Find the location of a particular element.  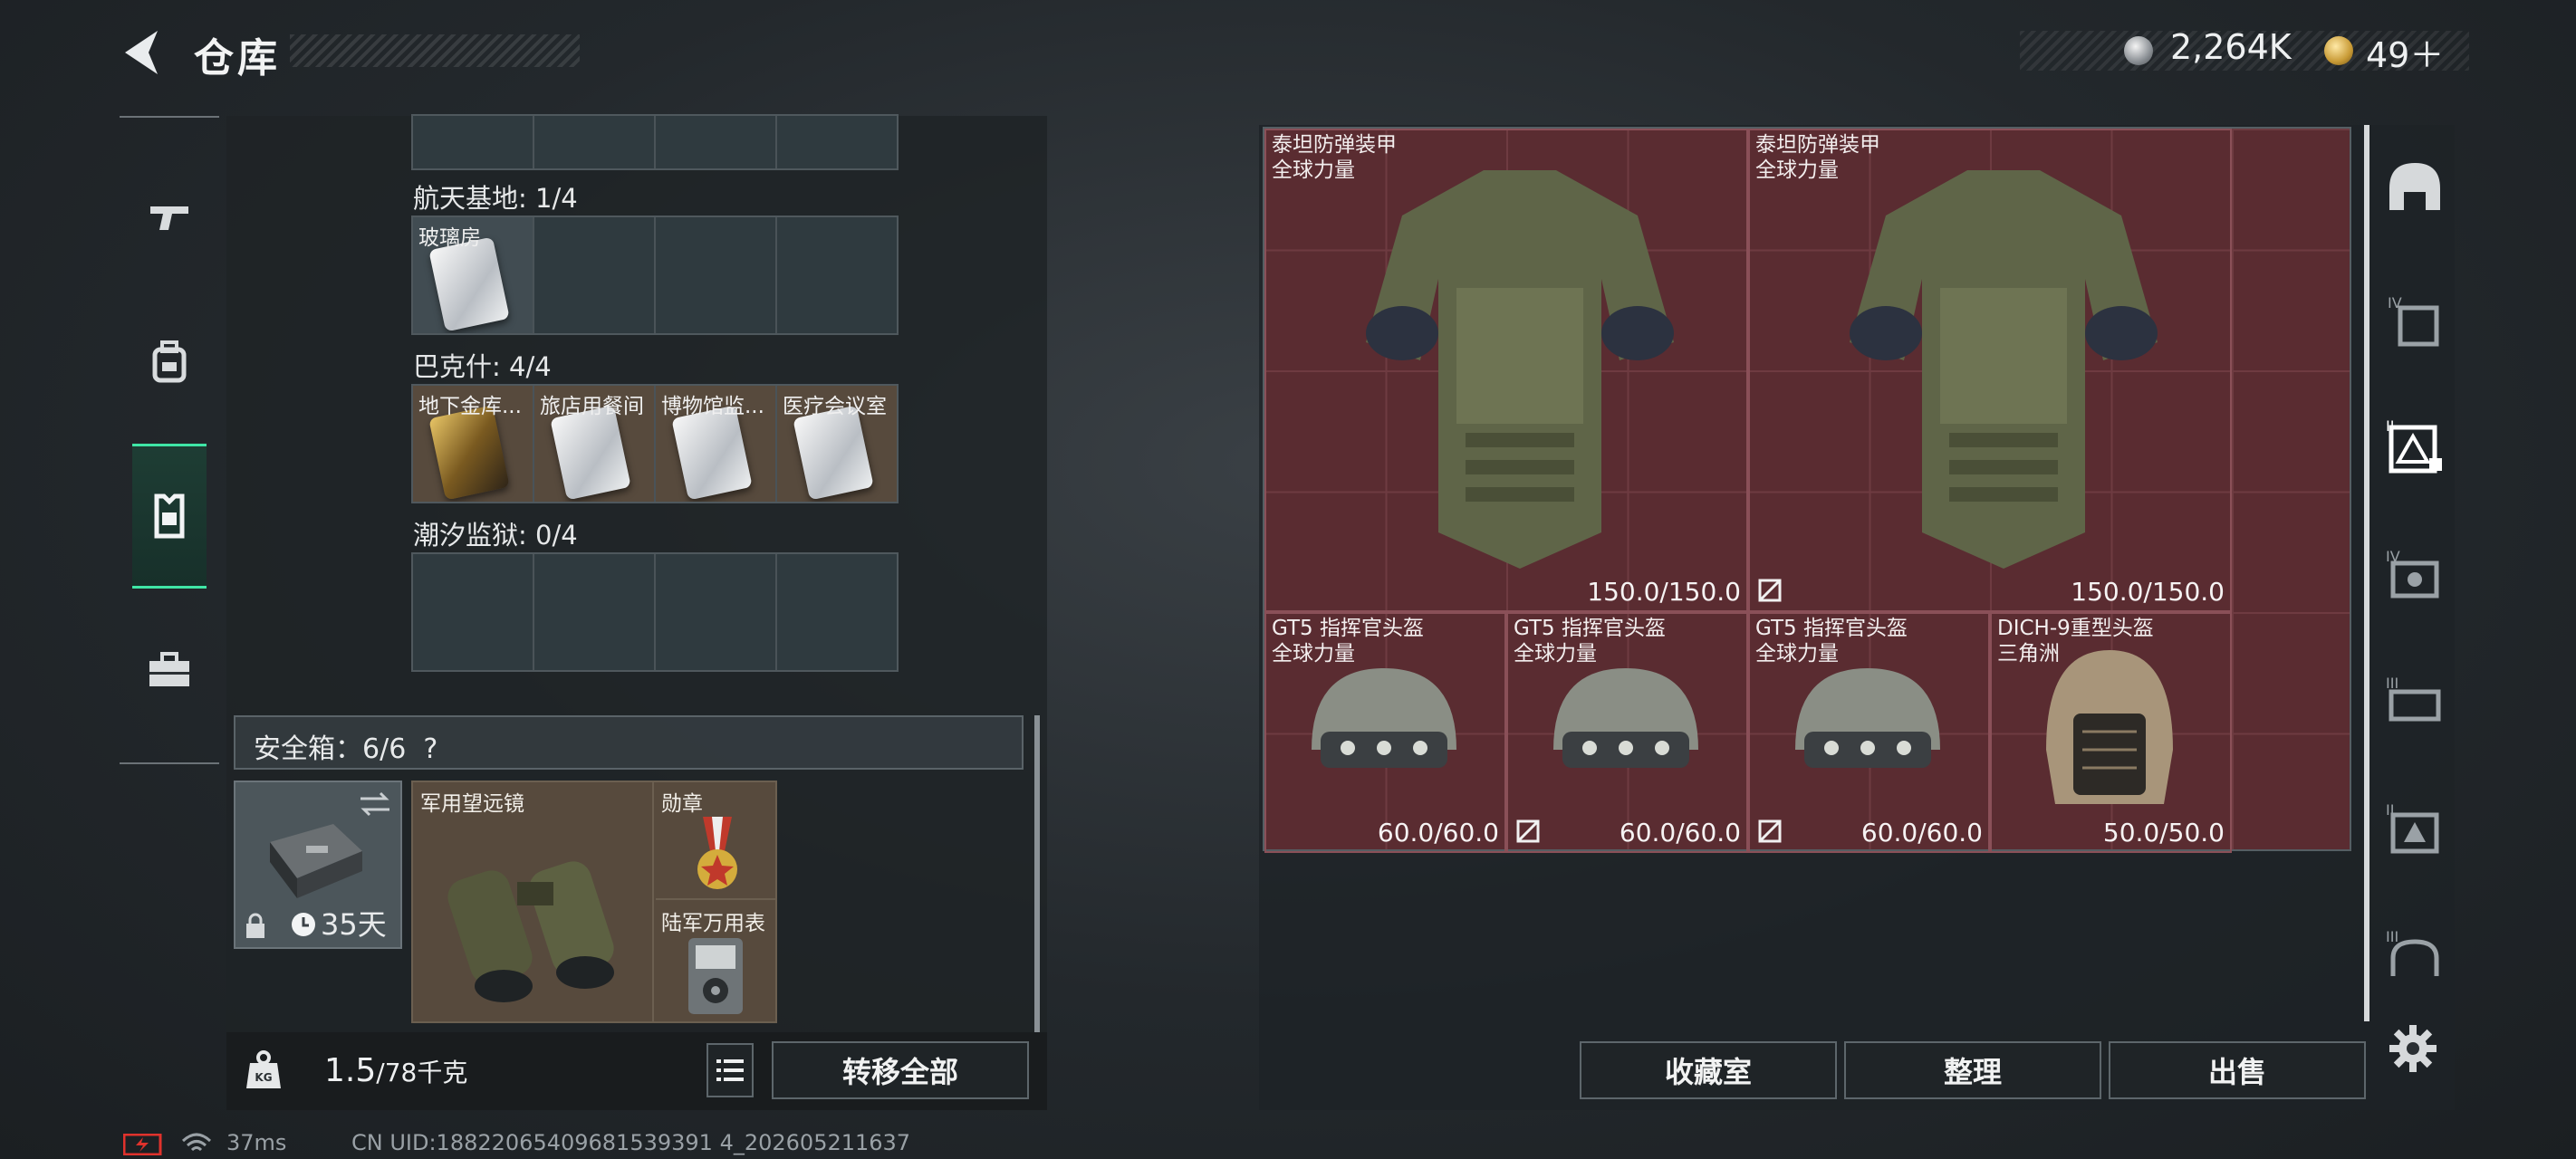

keycard-item: 玻璃房 is located at coordinates (473, 275).